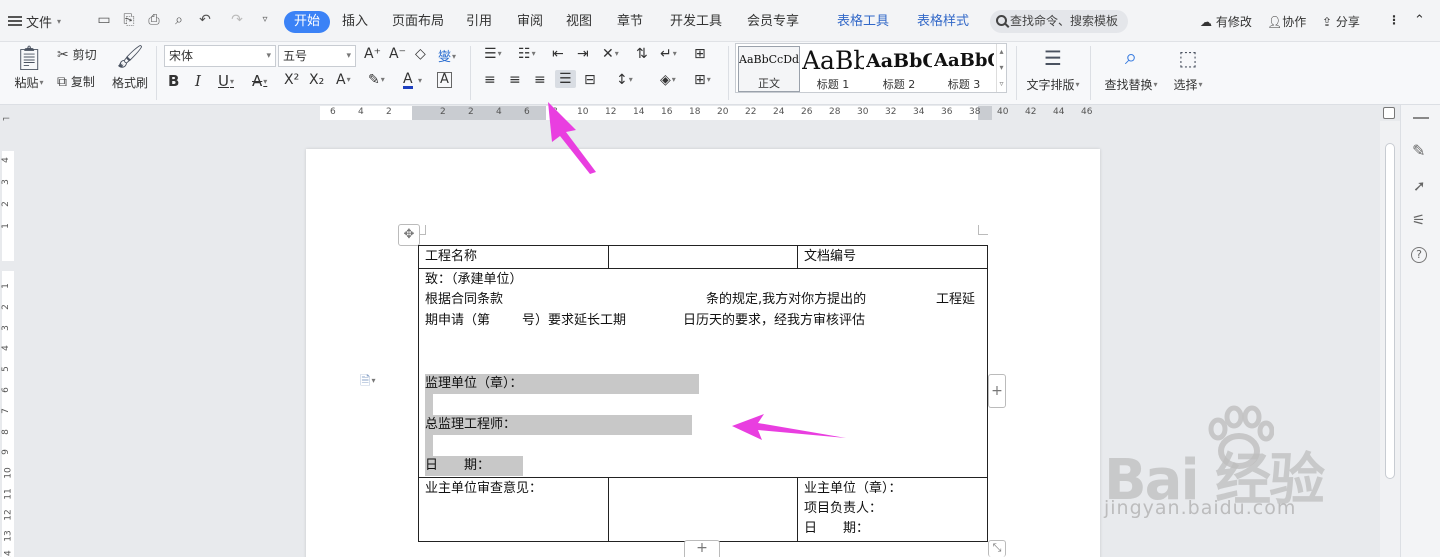  I want to click on print-preview-icon: ⌕, so click(179, 20).